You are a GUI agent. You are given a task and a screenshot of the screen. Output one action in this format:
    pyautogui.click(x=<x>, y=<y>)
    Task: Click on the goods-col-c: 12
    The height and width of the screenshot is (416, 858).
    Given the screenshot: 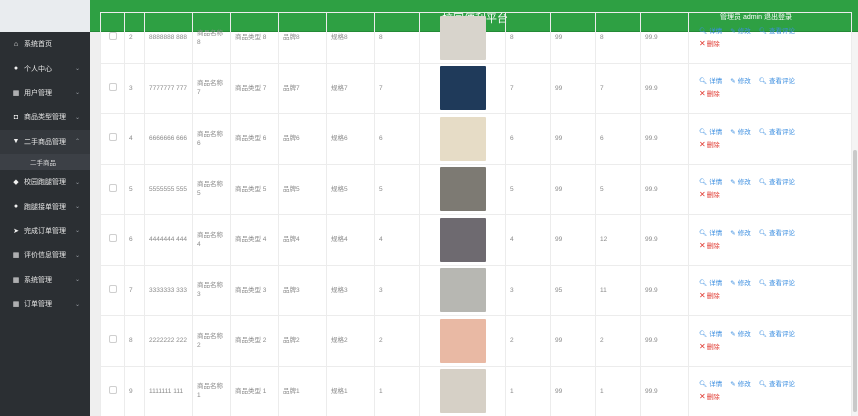 What is the action you would take?
    pyautogui.click(x=618, y=240)
    